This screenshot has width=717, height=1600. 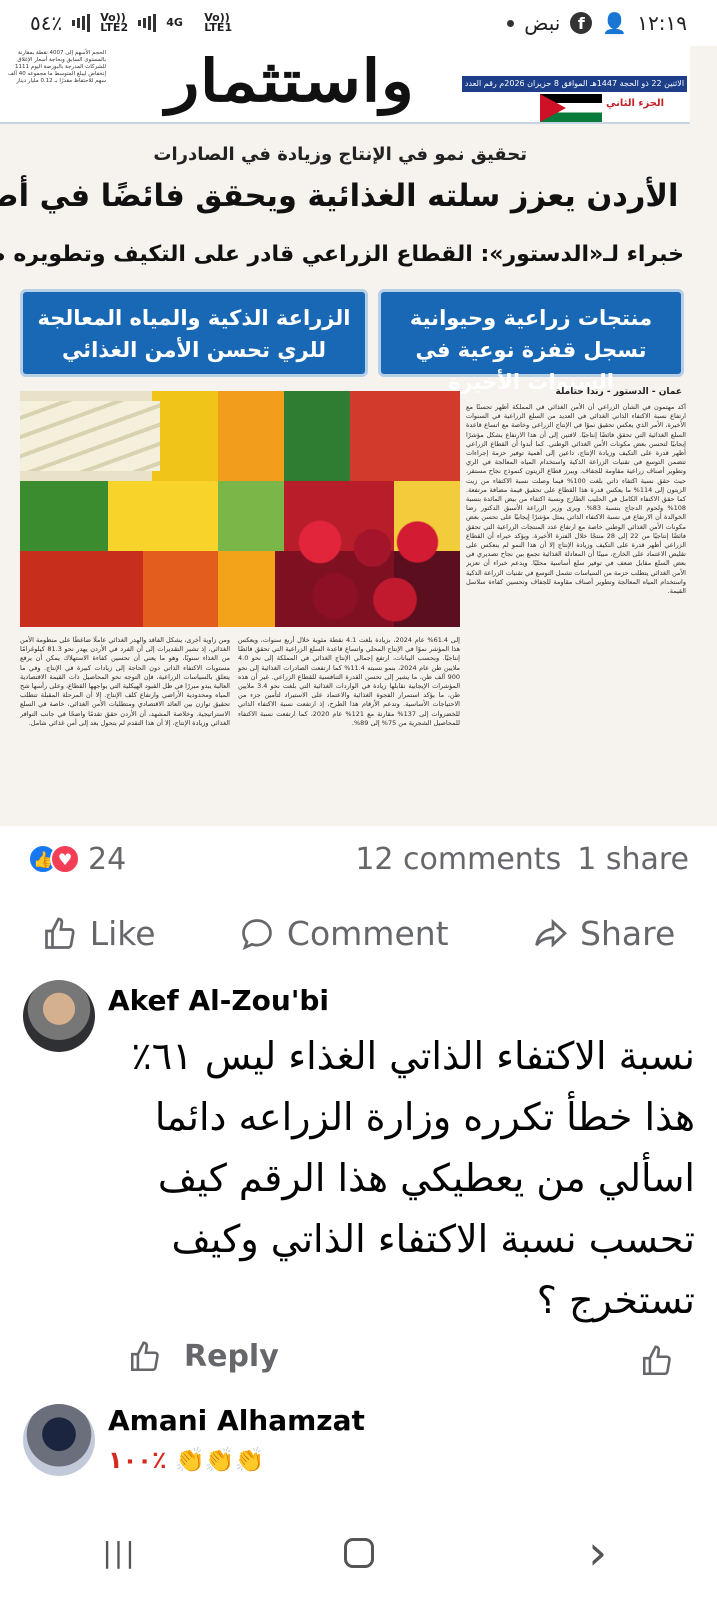 What do you see at coordinates (257, 934) in the screenshot?
I see `speech-bubble-icon` at bounding box center [257, 934].